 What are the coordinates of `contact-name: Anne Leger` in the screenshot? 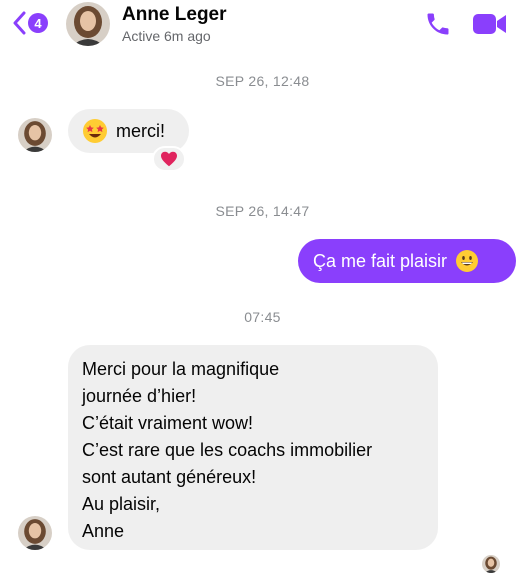 It's located at (174, 14).